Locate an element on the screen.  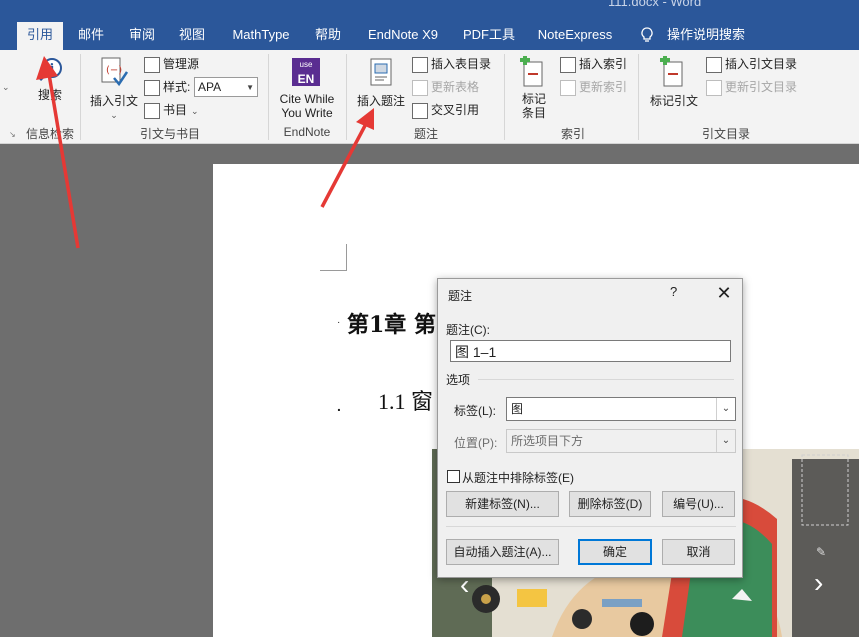
cross-reference-button: 交叉引用 is located at coordinates (445, 110).